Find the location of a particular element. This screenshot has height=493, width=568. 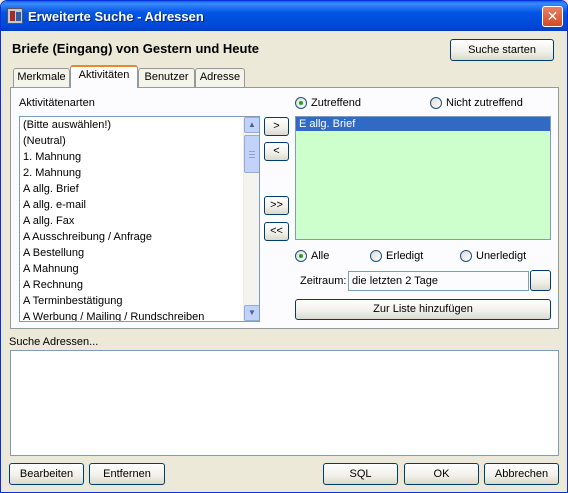

radio-status-all: Alle is located at coordinates (312, 256).